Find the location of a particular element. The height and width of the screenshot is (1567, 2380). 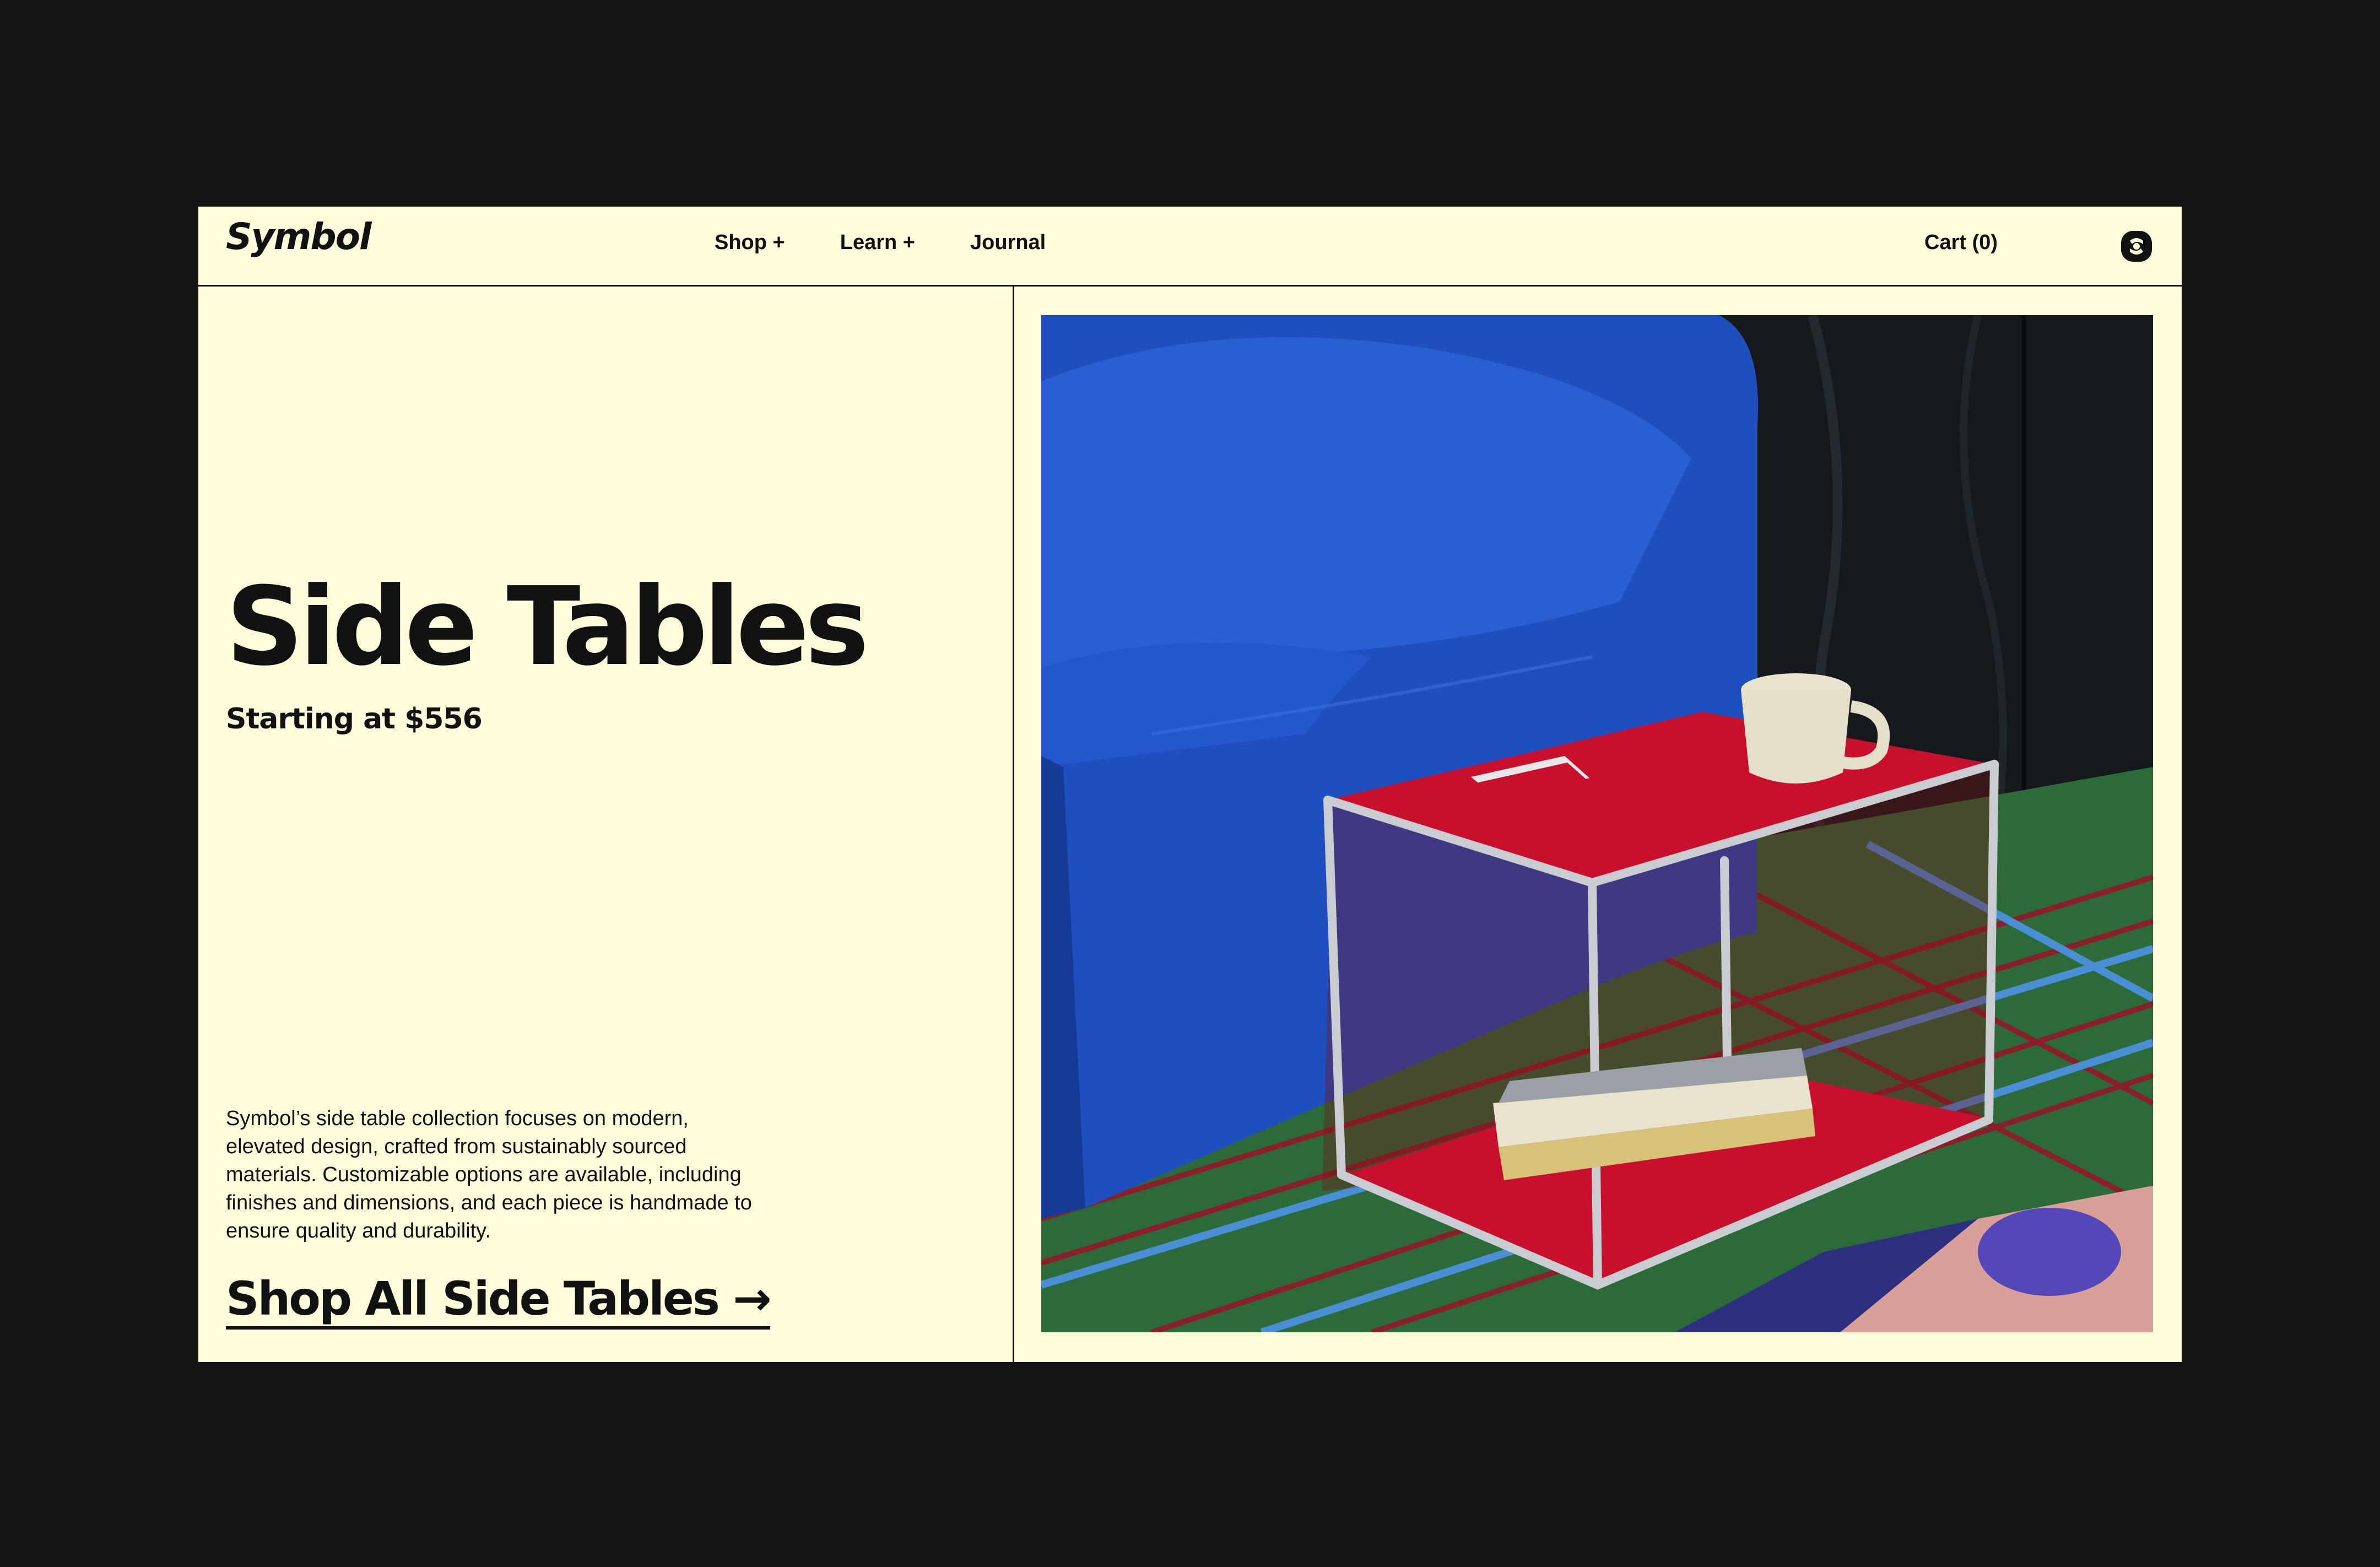

logo: Symbol is located at coordinates (299, 237).